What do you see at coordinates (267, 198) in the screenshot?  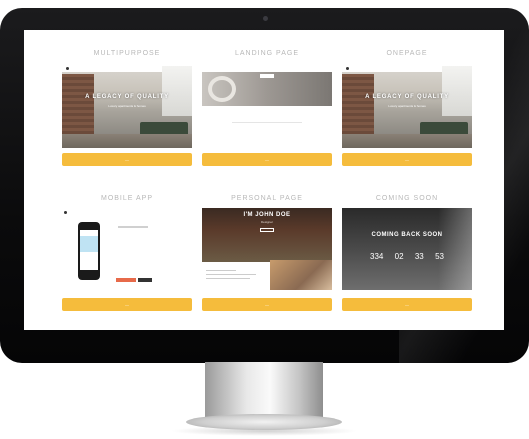 I see `card-title: PERSONAL PAGE` at bounding box center [267, 198].